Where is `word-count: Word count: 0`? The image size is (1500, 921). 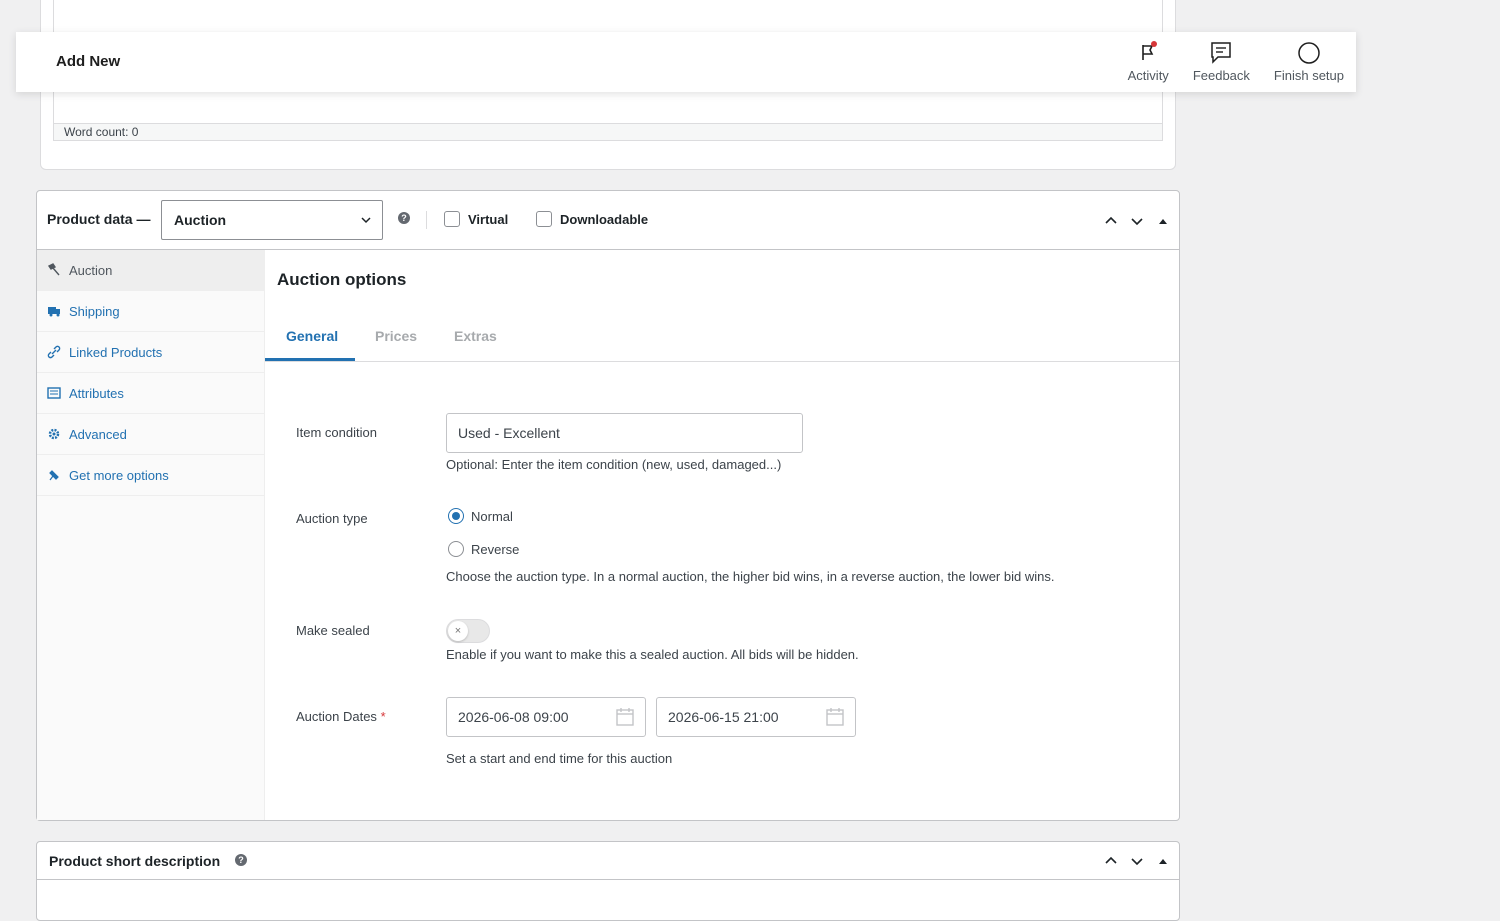
word-count: Word count: 0 is located at coordinates (608, 131).